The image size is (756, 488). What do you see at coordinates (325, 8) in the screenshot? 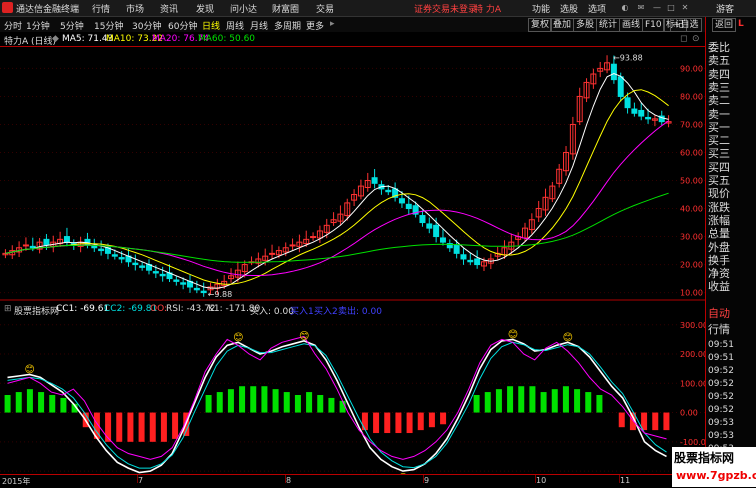
I see `menu-item-trade: 交易` at bounding box center [325, 8].